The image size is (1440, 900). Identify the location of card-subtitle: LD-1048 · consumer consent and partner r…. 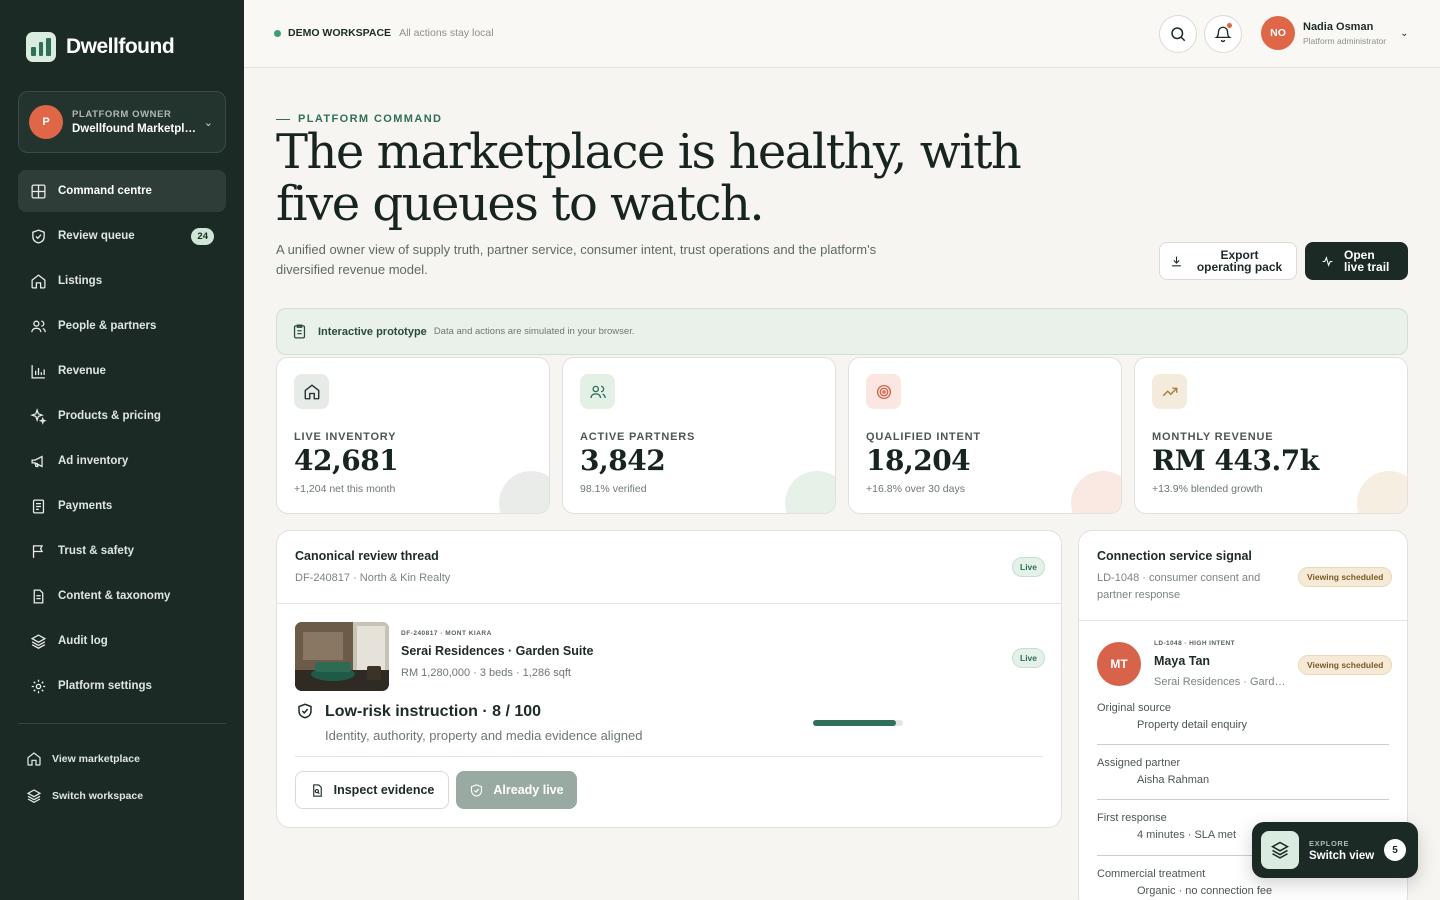
(1179, 586).